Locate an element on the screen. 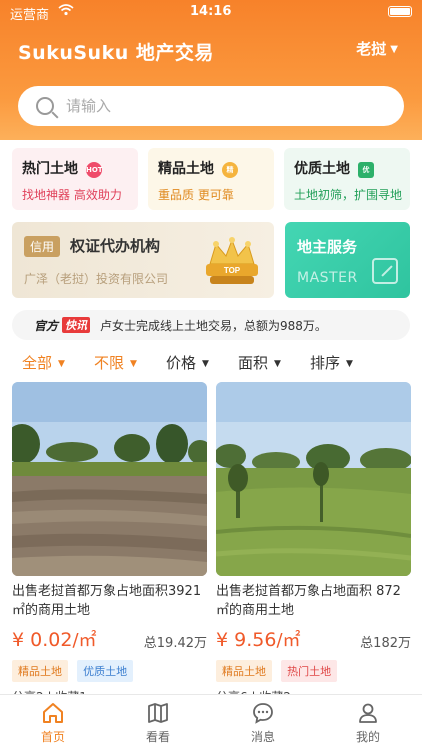 Image resolution: width=422 pixels, height=750 pixels. premium-icon: 精 is located at coordinates (230, 170).